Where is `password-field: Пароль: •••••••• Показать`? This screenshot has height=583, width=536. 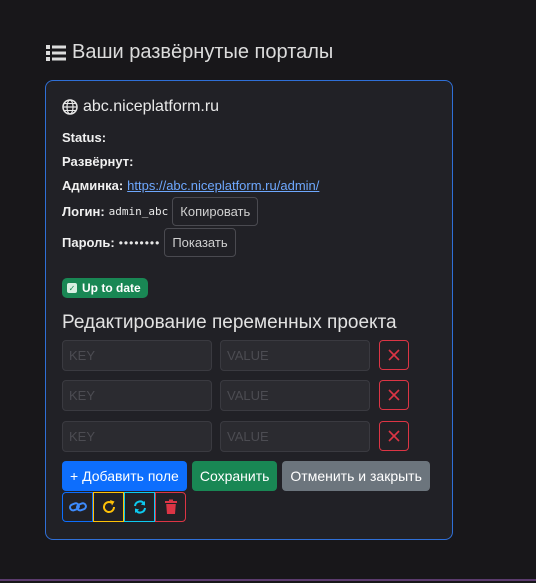 password-field: Пароль: •••••••• Показать is located at coordinates (149, 242).